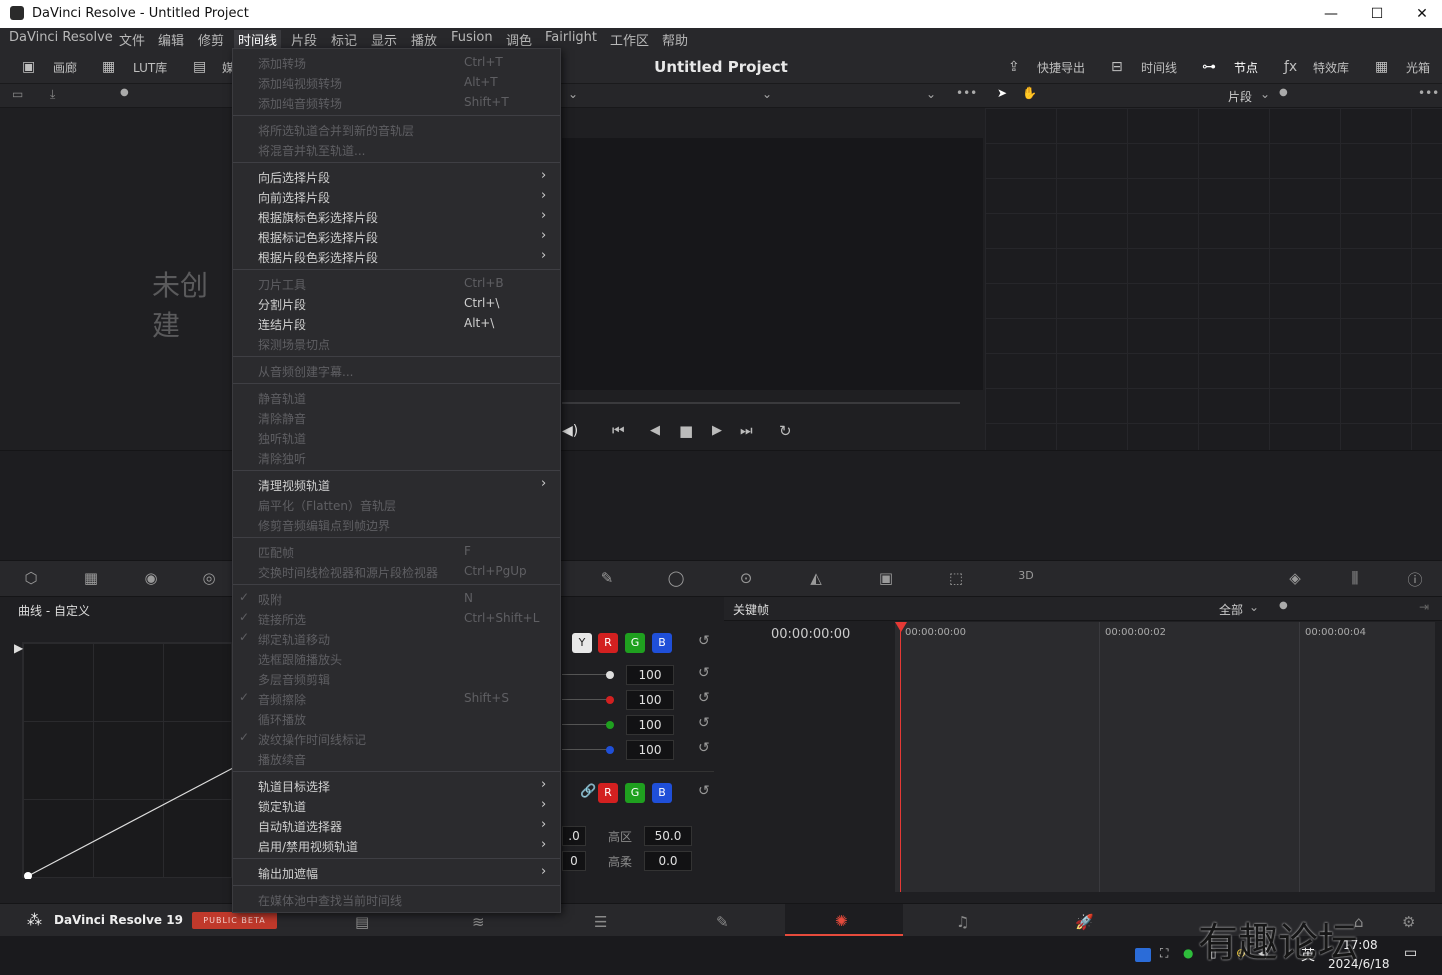 This screenshot has height=975, width=1442. Describe the element at coordinates (396, 805) in the screenshot. I see `timeline-menu-item: 锁定轨道 ›` at that location.